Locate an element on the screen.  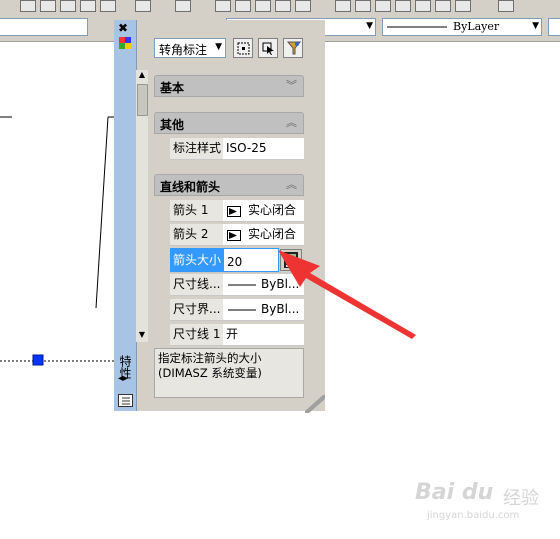
filter-icon is located at coordinates (294, 48).